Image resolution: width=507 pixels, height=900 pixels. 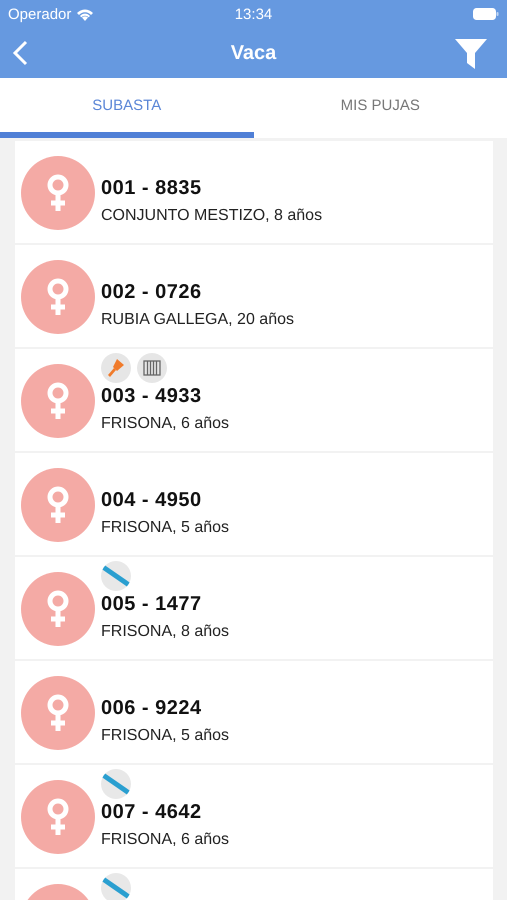 I want to click on animal-card: 004 - 4950 FRISONA, 5 años, so click(x=254, y=504).